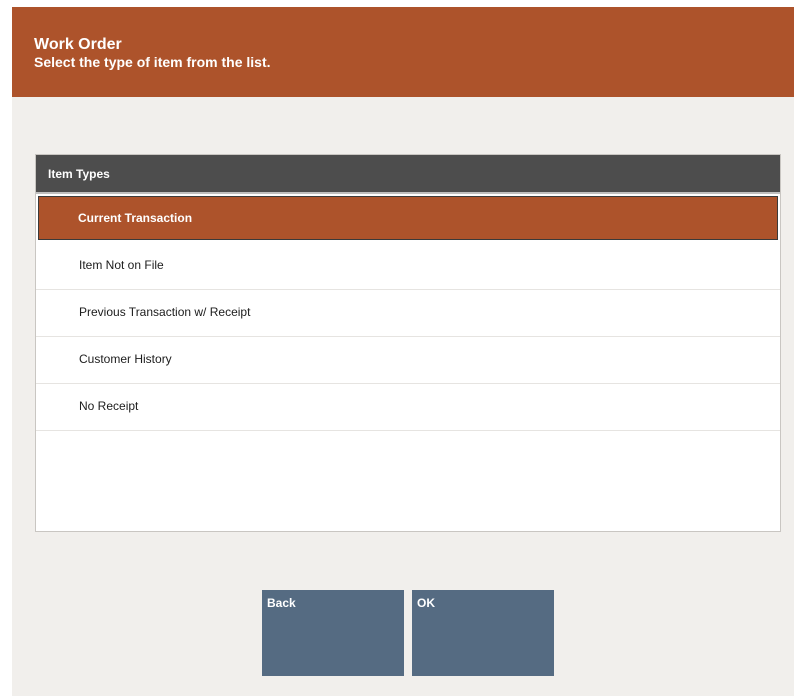 The height and width of the screenshot is (698, 796). What do you see at coordinates (152, 62) in the screenshot?
I see `page-instruction: Select the type of item from the list.` at bounding box center [152, 62].